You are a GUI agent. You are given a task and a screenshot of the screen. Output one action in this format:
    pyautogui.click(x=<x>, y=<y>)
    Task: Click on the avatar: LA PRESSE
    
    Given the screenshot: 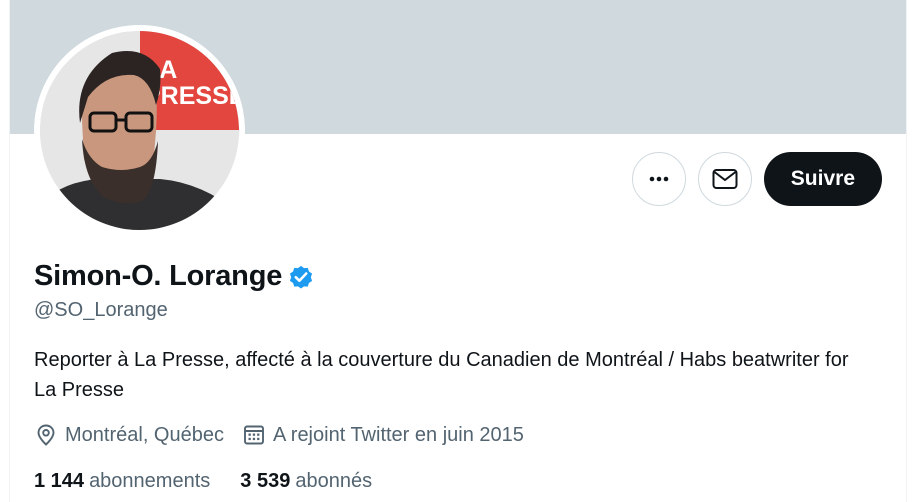 What is the action you would take?
    pyautogui.click(x=139, y=130)
    